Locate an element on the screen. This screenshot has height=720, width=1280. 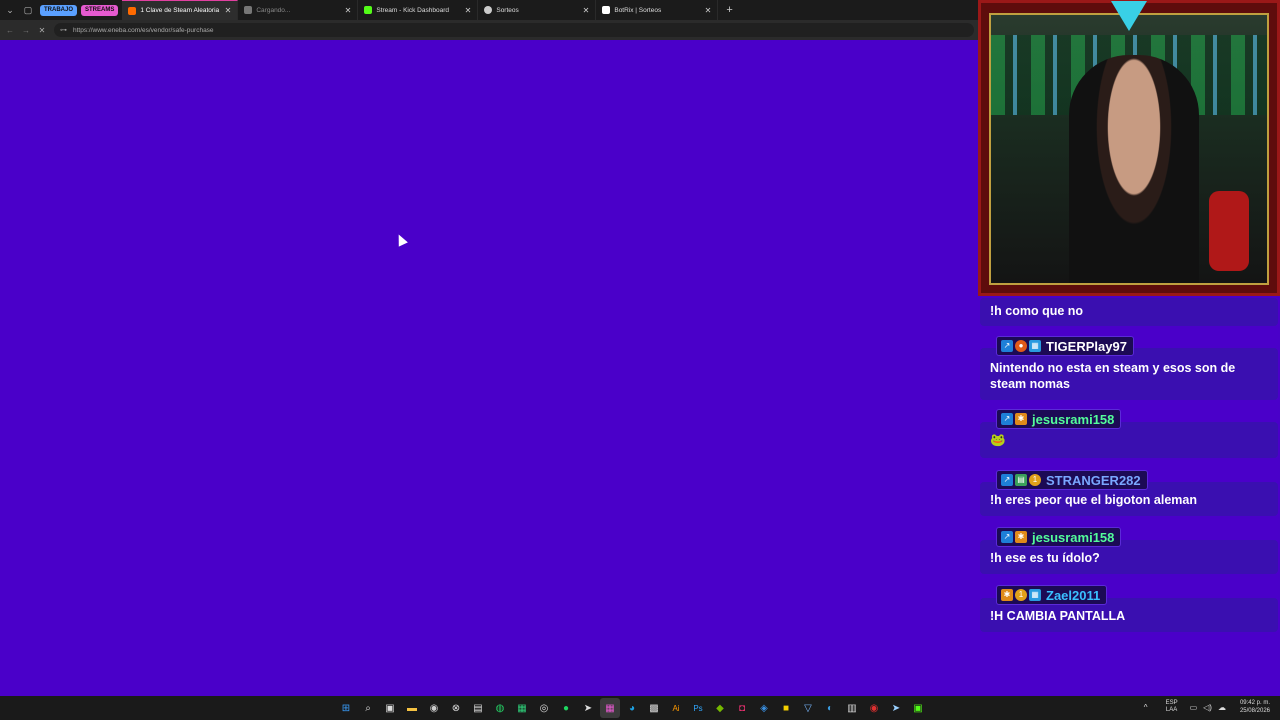
username-plate: ↗ ● ▦ TIGERPlay97 is located at coordinates (1065, 346).